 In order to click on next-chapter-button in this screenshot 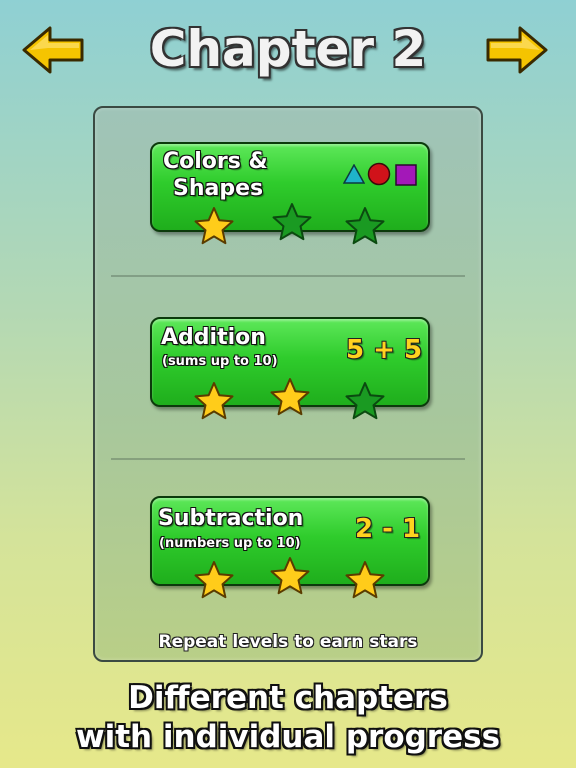, I will do `click(516, 50)`.